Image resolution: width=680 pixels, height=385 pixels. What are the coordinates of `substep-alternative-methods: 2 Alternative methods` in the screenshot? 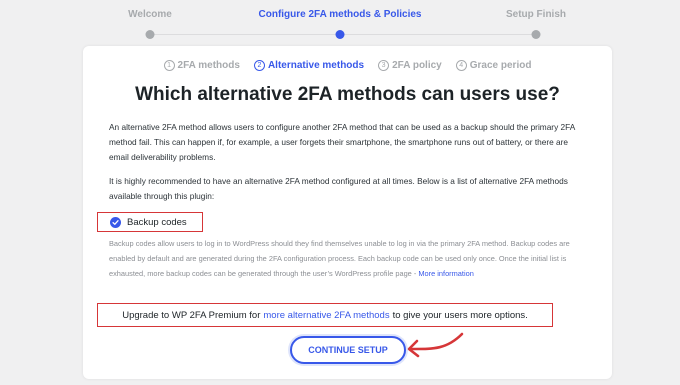 It's located at (309, 65).